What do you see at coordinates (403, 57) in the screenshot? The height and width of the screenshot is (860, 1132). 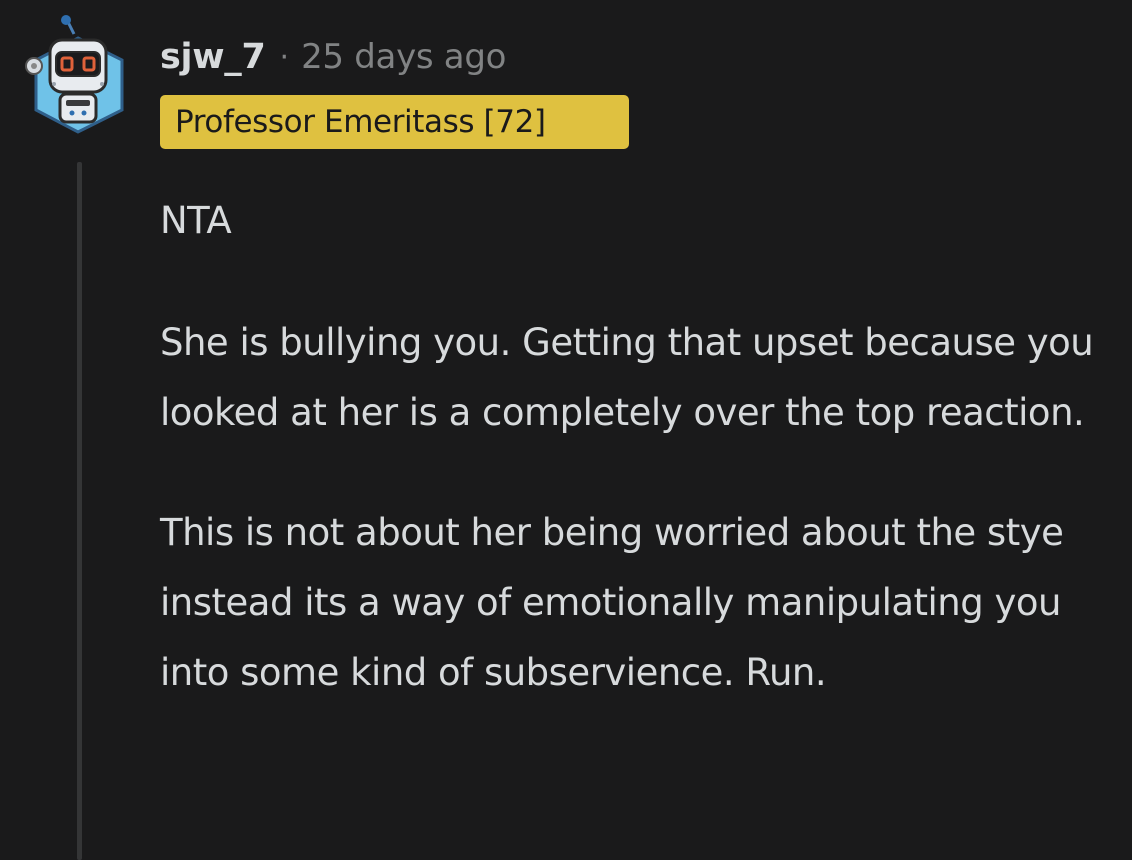 I see `timestamp-link: 25 days ago` at bounding box center [403, 57].